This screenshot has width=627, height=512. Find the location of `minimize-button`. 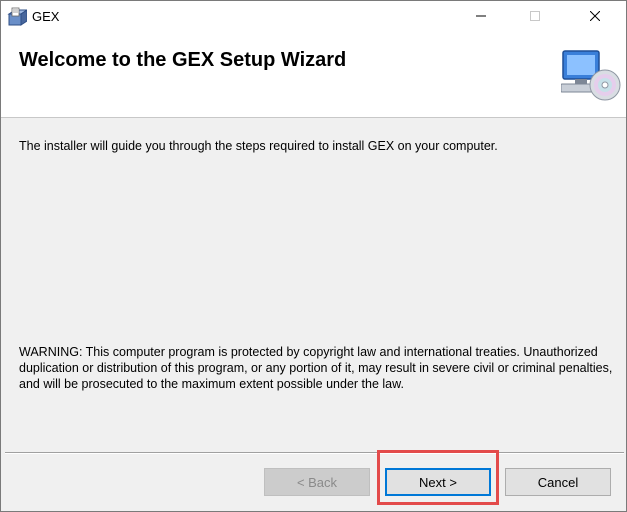

minimize-button is located at coordinates (481, 17).